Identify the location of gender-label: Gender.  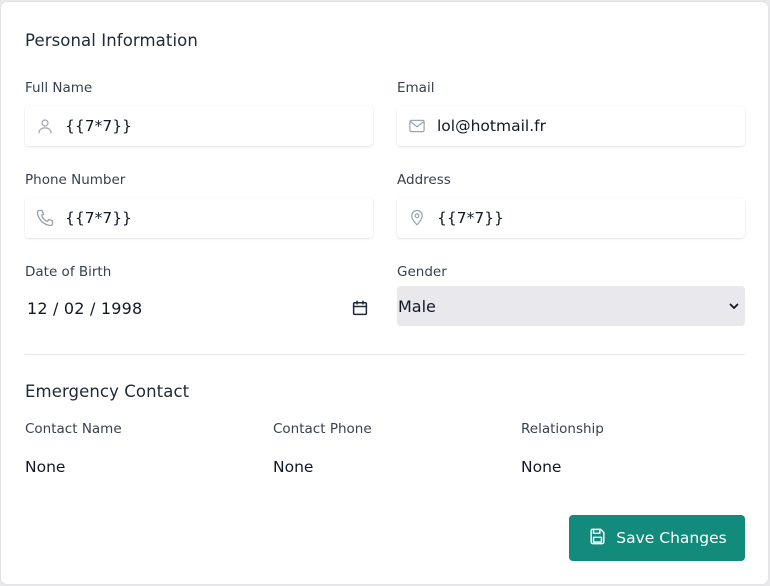
(422, 272).